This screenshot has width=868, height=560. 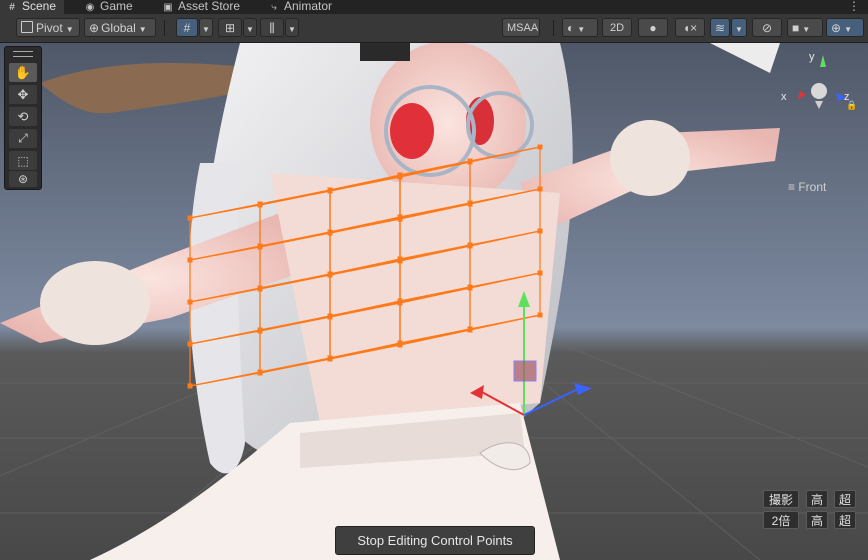 I want to click on gizmos-dropdown: ⊕ ▼, so click(x=845, y=27).